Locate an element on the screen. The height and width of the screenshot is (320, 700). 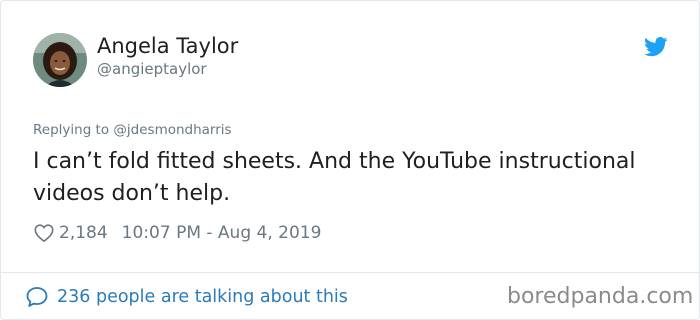
heart-outline-icon is located at coordinates (44, 233).